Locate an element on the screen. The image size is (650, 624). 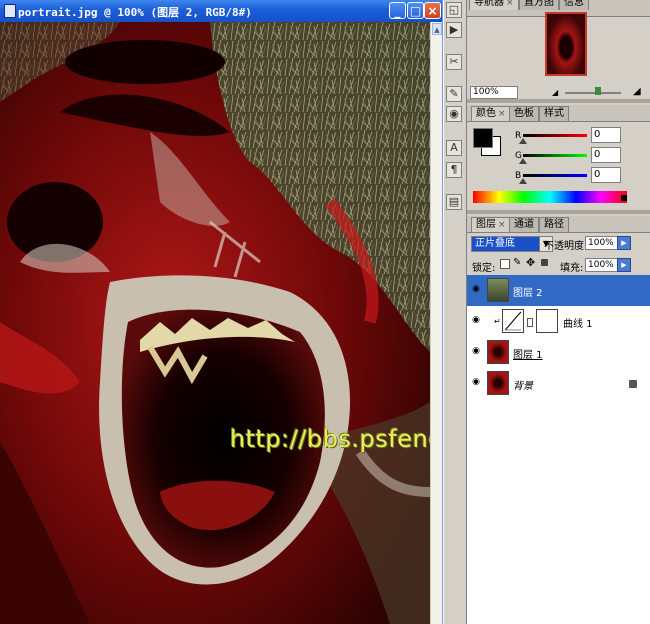
curves-graph-icon is located at coordinates (513, 321).